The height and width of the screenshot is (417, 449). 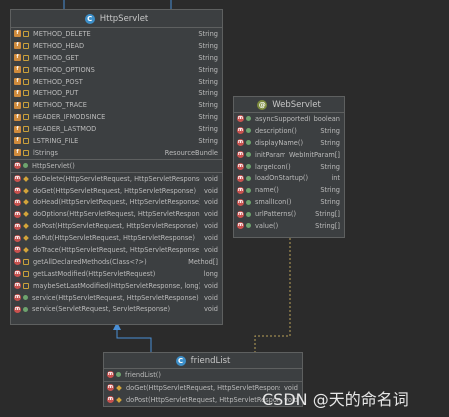 I want to click on member-name: name(), so click(x=267, y=190).